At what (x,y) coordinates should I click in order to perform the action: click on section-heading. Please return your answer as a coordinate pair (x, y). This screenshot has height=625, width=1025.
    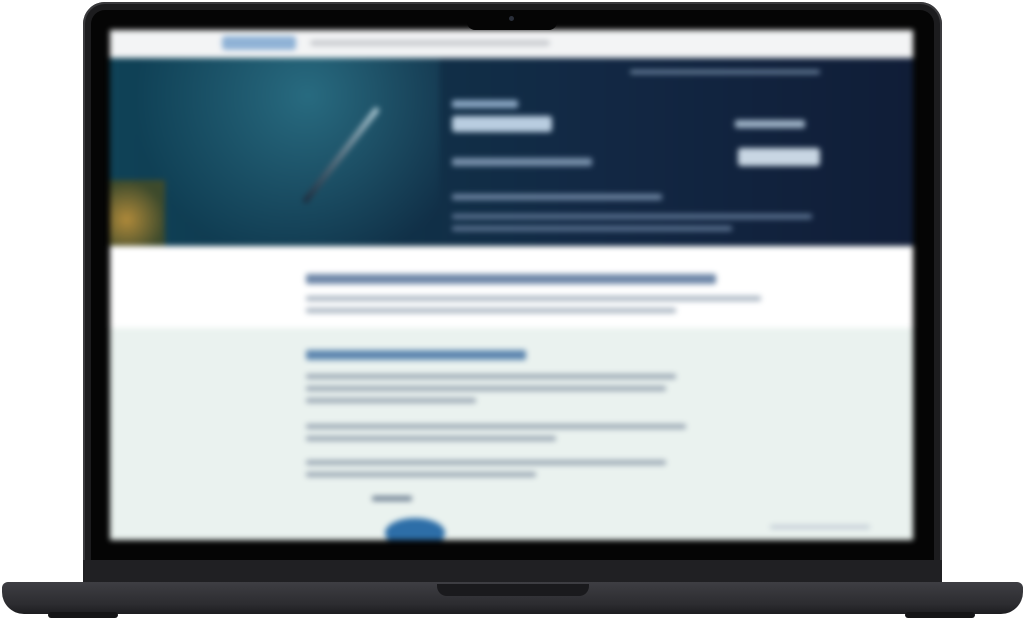
    Looking at the image, I should click on (416, 355).